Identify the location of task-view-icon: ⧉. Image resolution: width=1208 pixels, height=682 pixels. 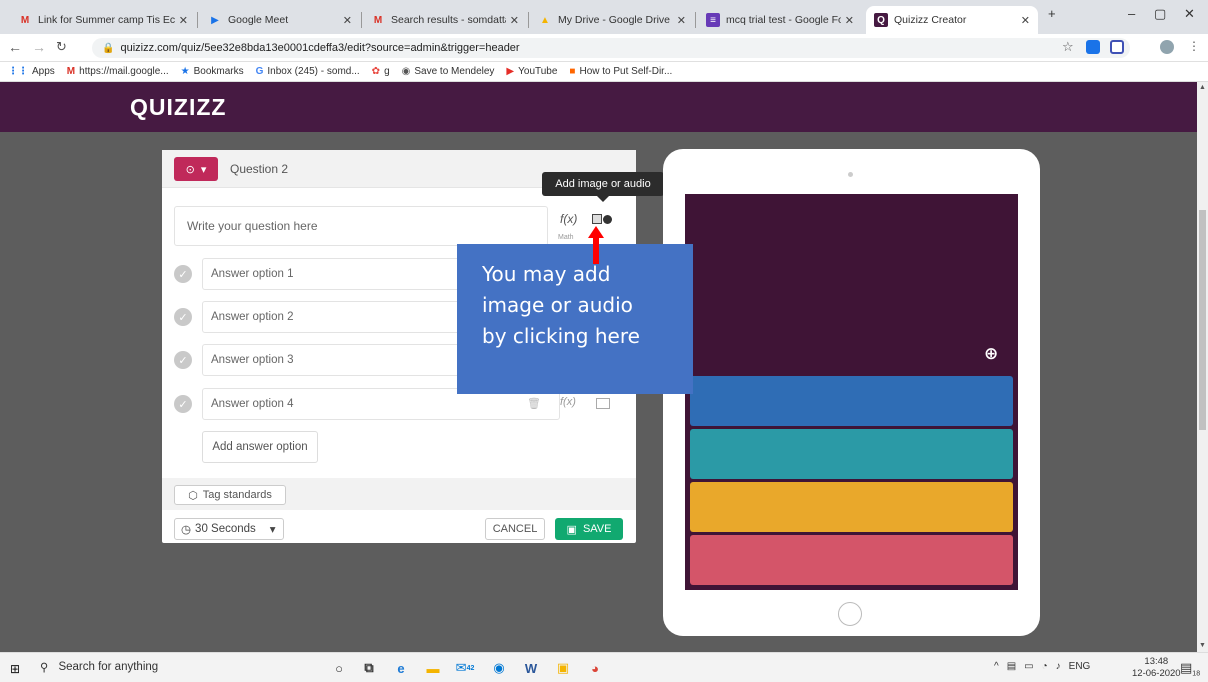
(369, 668).